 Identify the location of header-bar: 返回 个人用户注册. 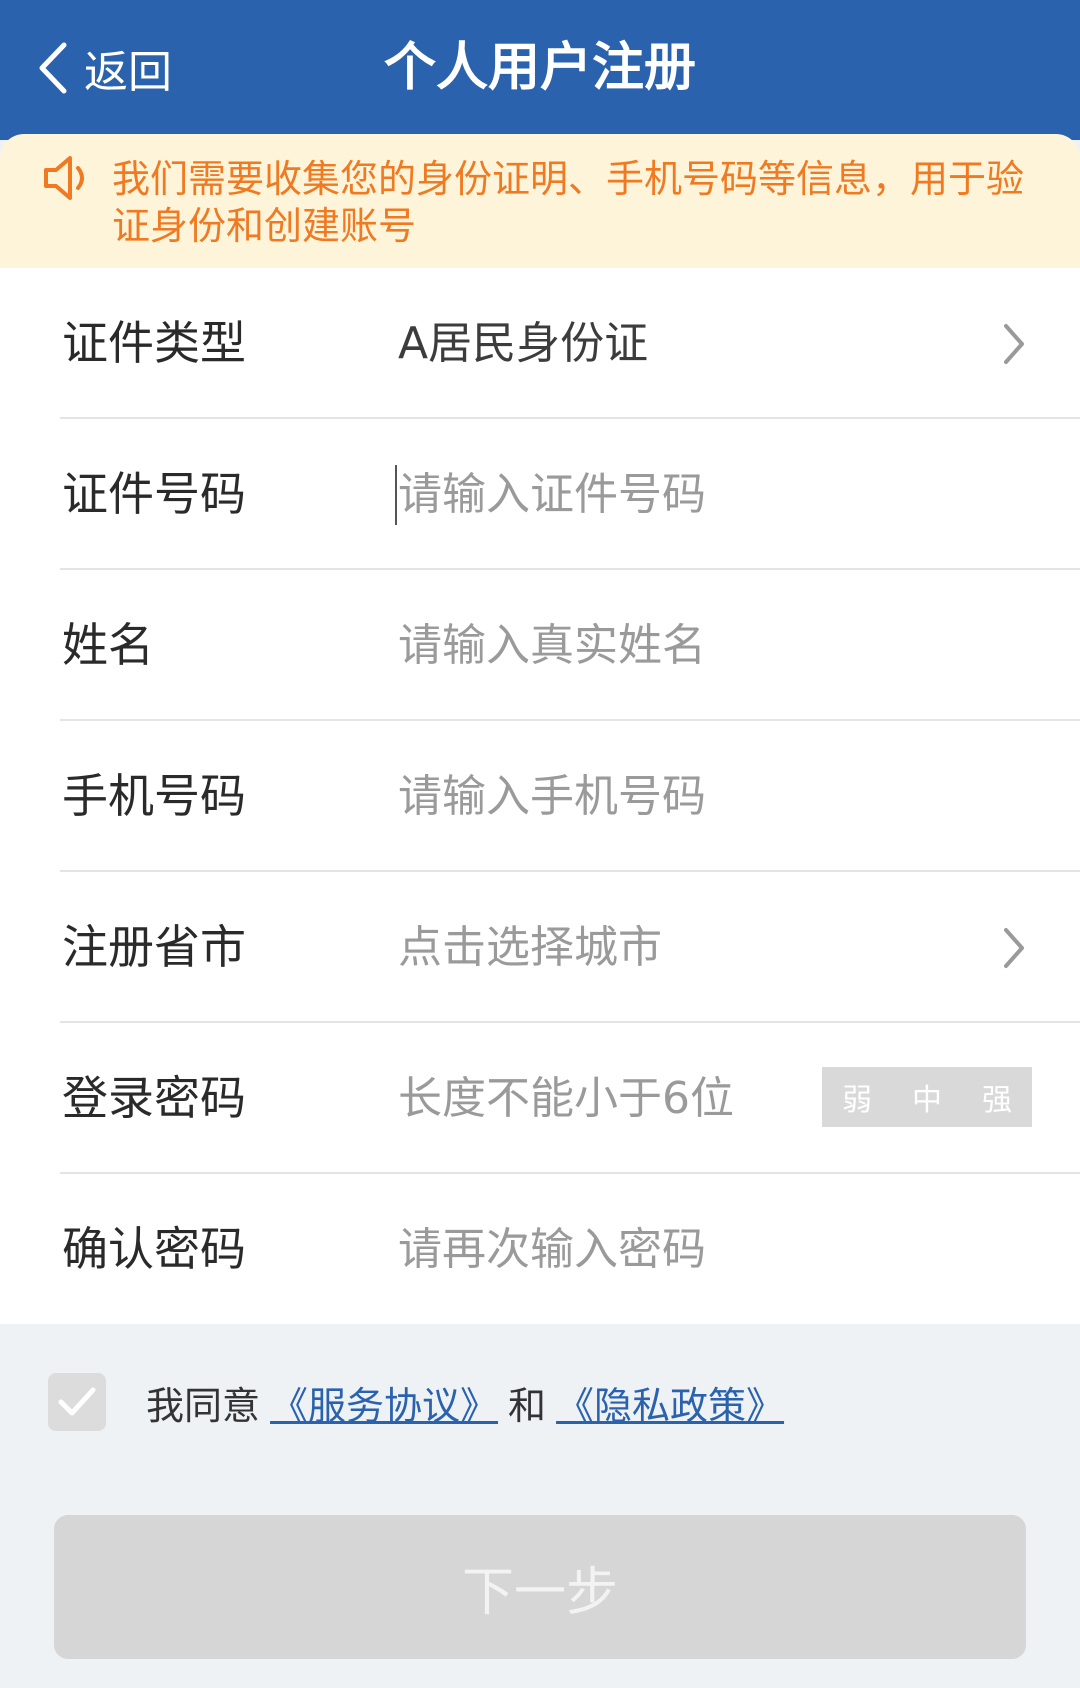
(540, 70).